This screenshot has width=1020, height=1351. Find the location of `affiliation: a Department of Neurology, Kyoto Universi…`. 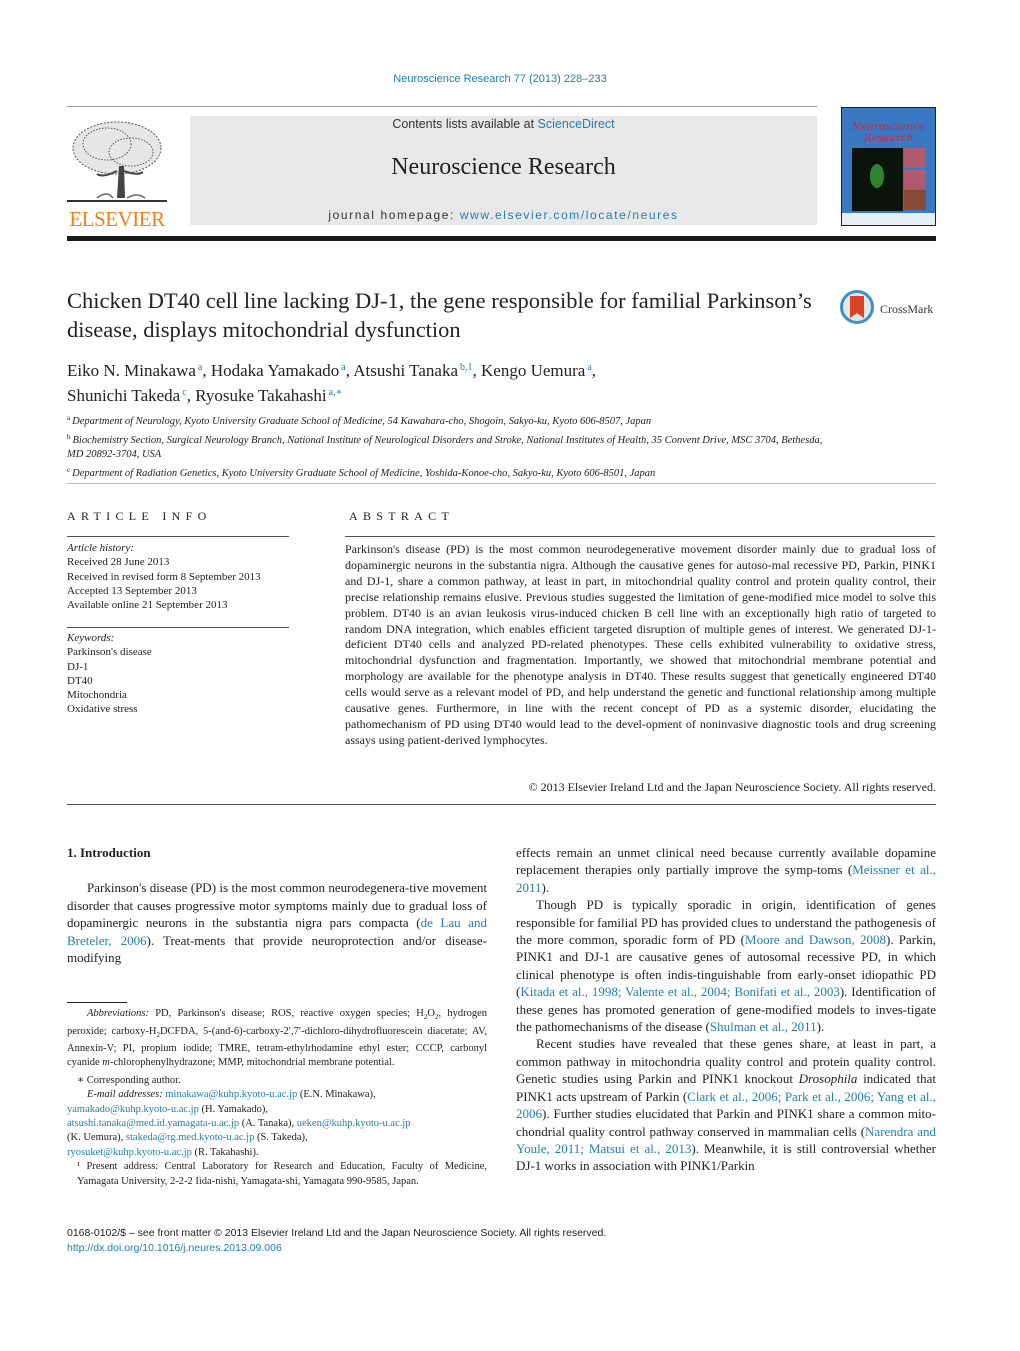

affiliation: a Department of Neurology, Kyoto Universi… is located at coordinates (359, 420).